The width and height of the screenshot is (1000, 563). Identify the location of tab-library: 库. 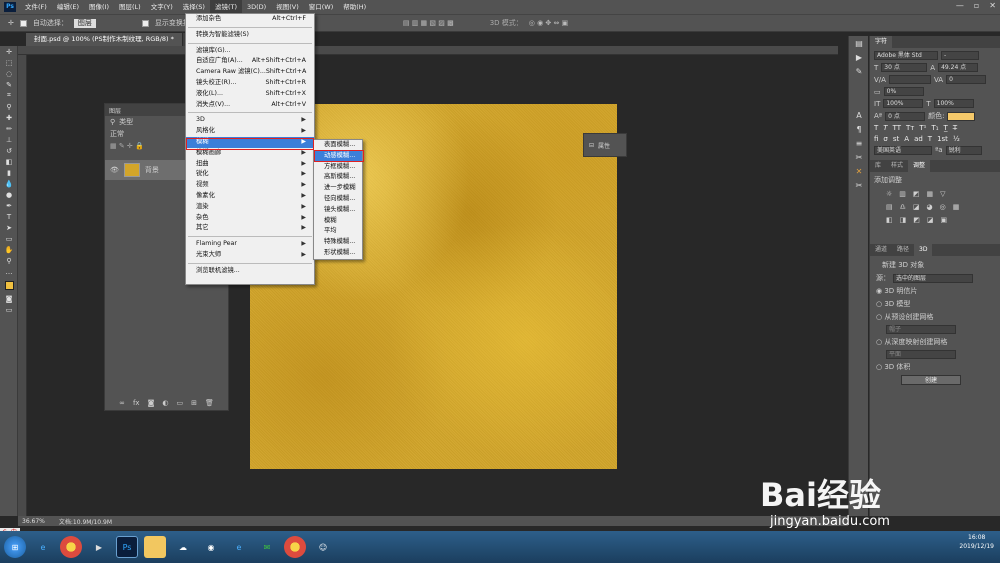
(878, 166).